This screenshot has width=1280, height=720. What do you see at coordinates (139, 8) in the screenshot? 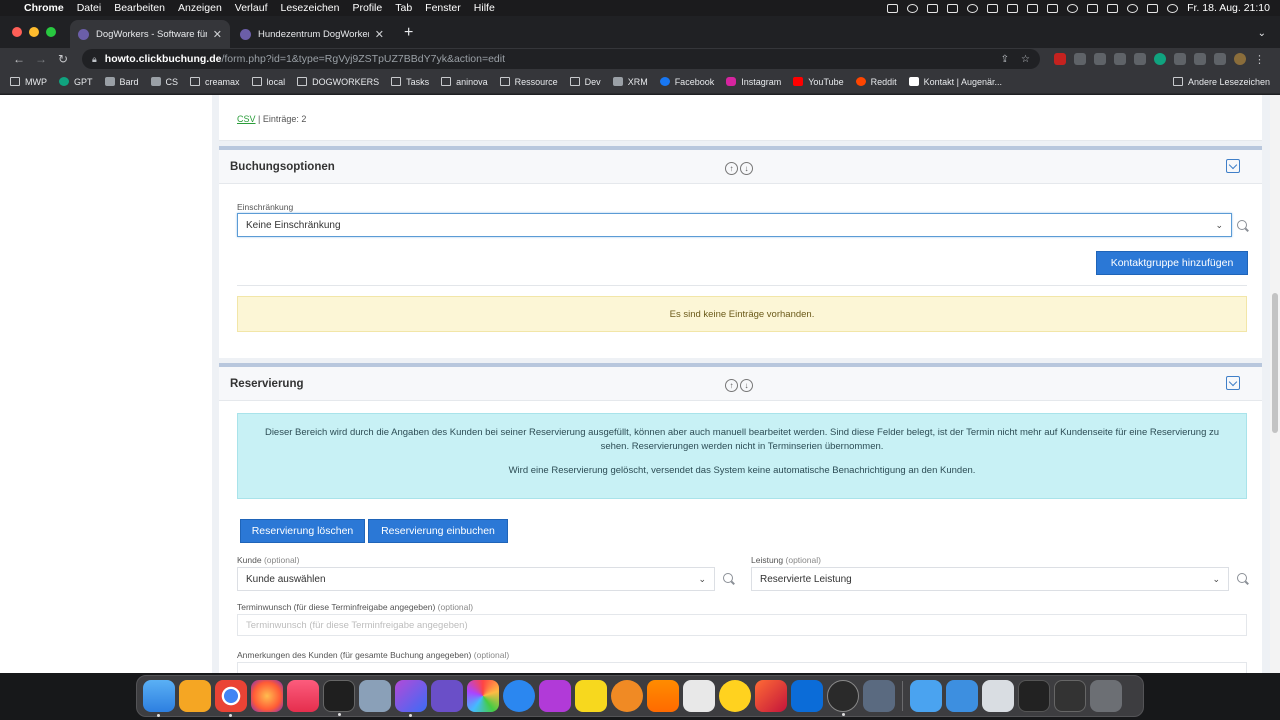
I see `menu-bearbeiten: Bearbeiten` at bounding box center [139, 8].